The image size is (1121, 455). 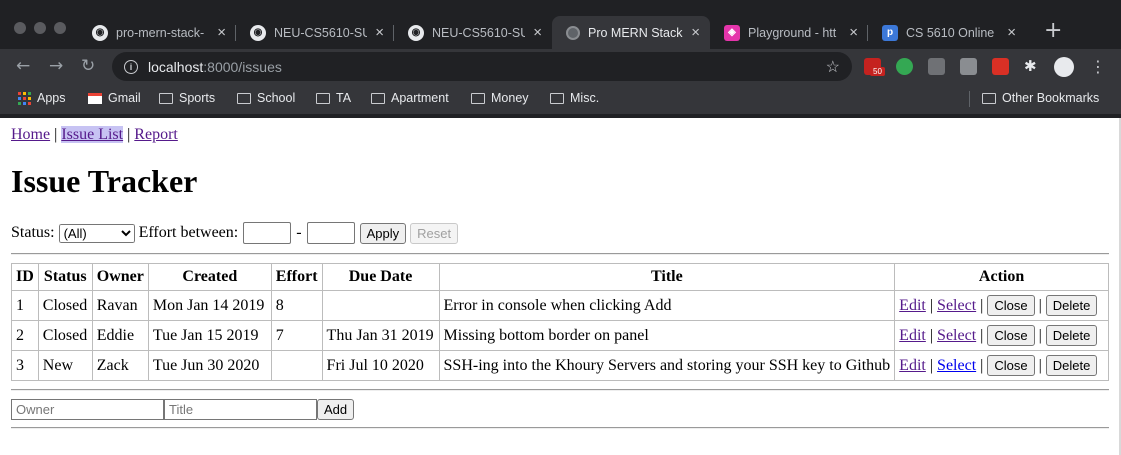 I want to click on status-select: (All), so click(x=96, y=233).